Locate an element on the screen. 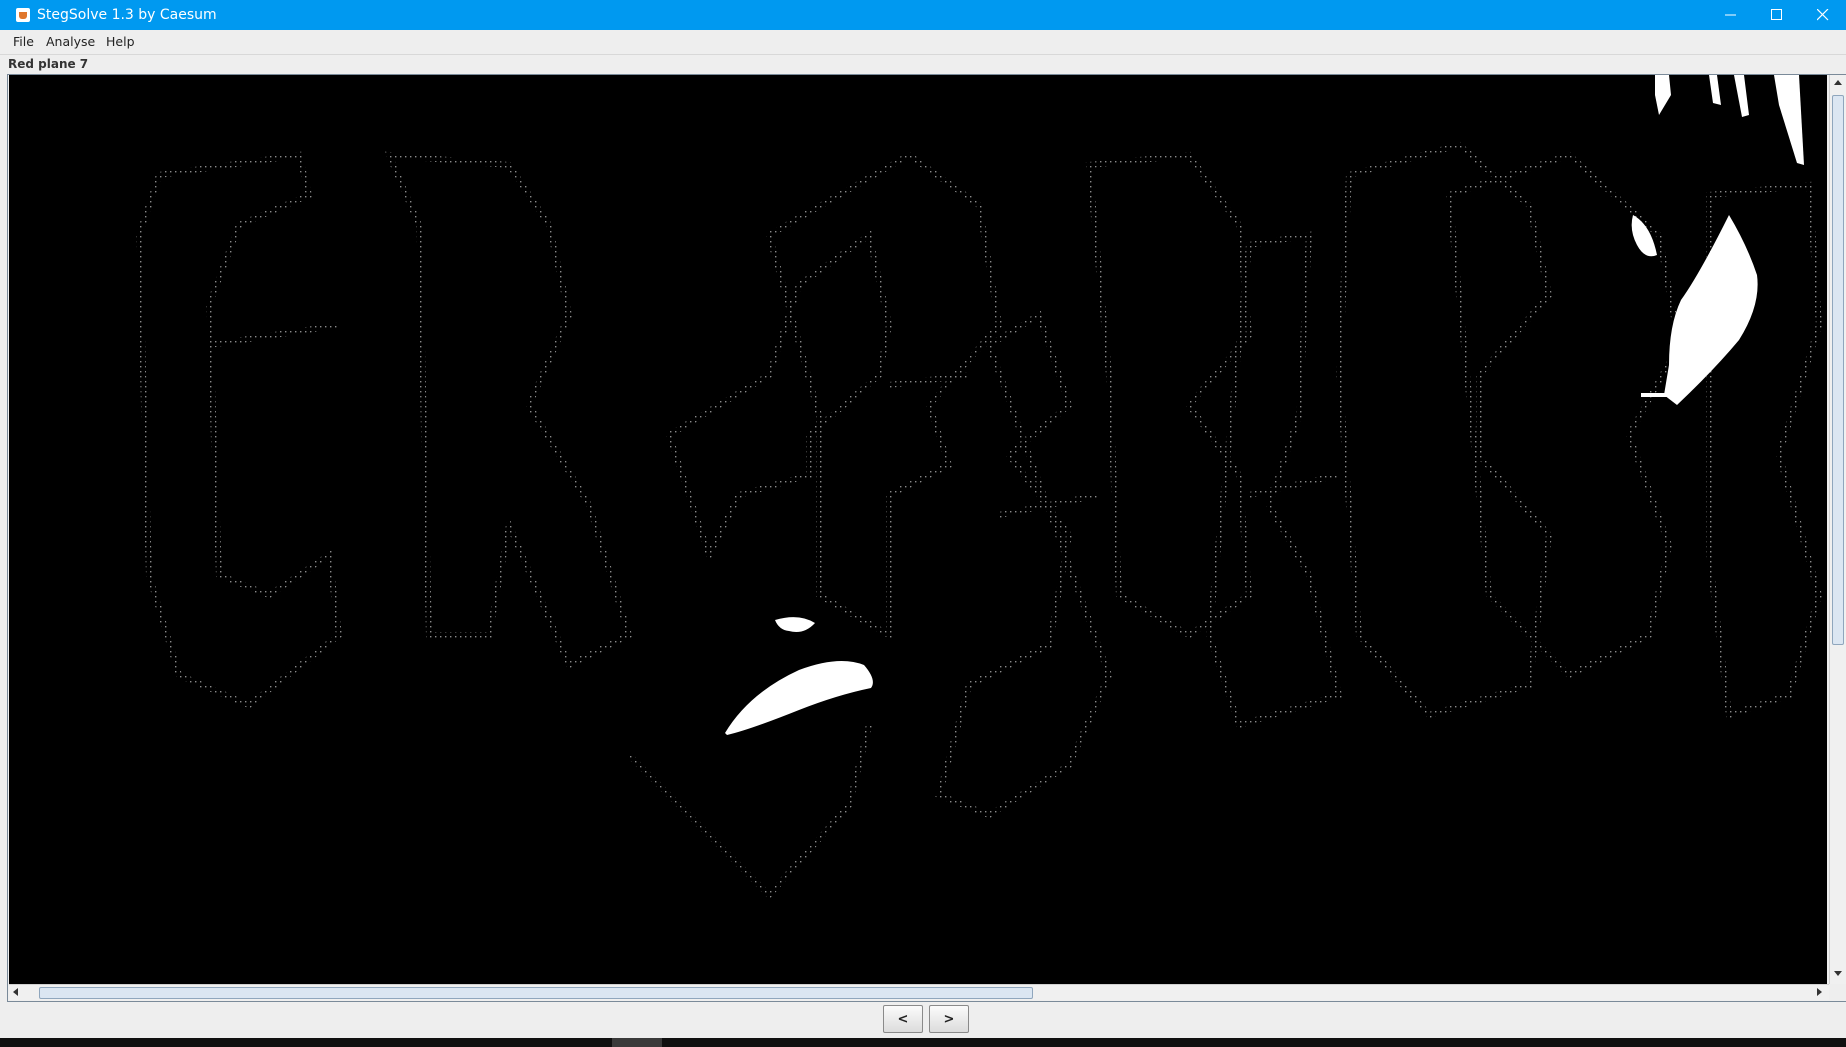  scroll-up-icon is located at coordinates (1838, 82).